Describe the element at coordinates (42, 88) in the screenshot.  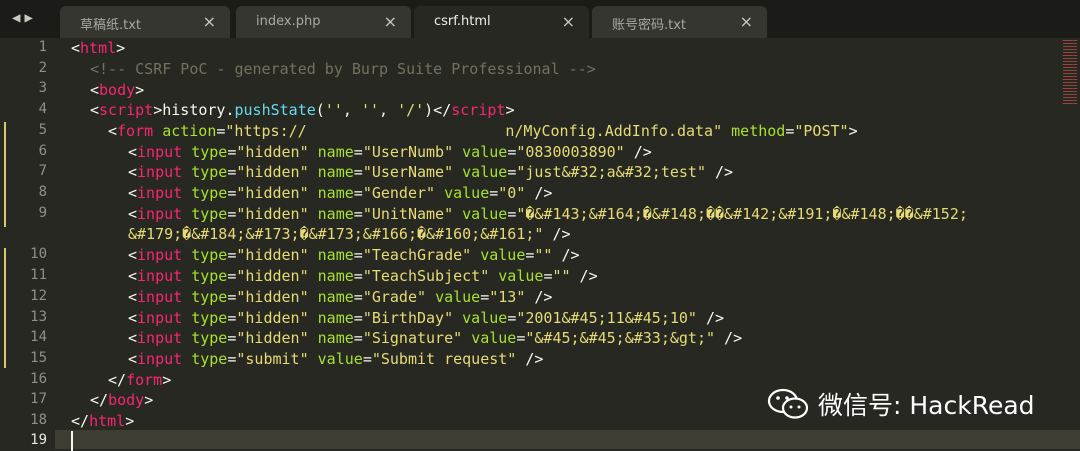
I see `line-number: 3` at that location.